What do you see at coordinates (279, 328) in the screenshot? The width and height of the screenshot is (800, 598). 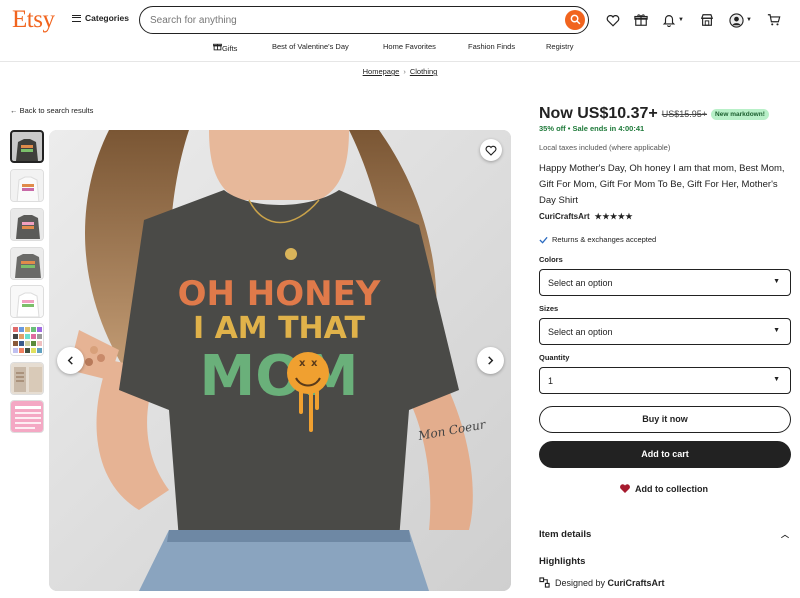 I see `shirt-text-line2: I AM THAT` at bounding box center [279, 328].